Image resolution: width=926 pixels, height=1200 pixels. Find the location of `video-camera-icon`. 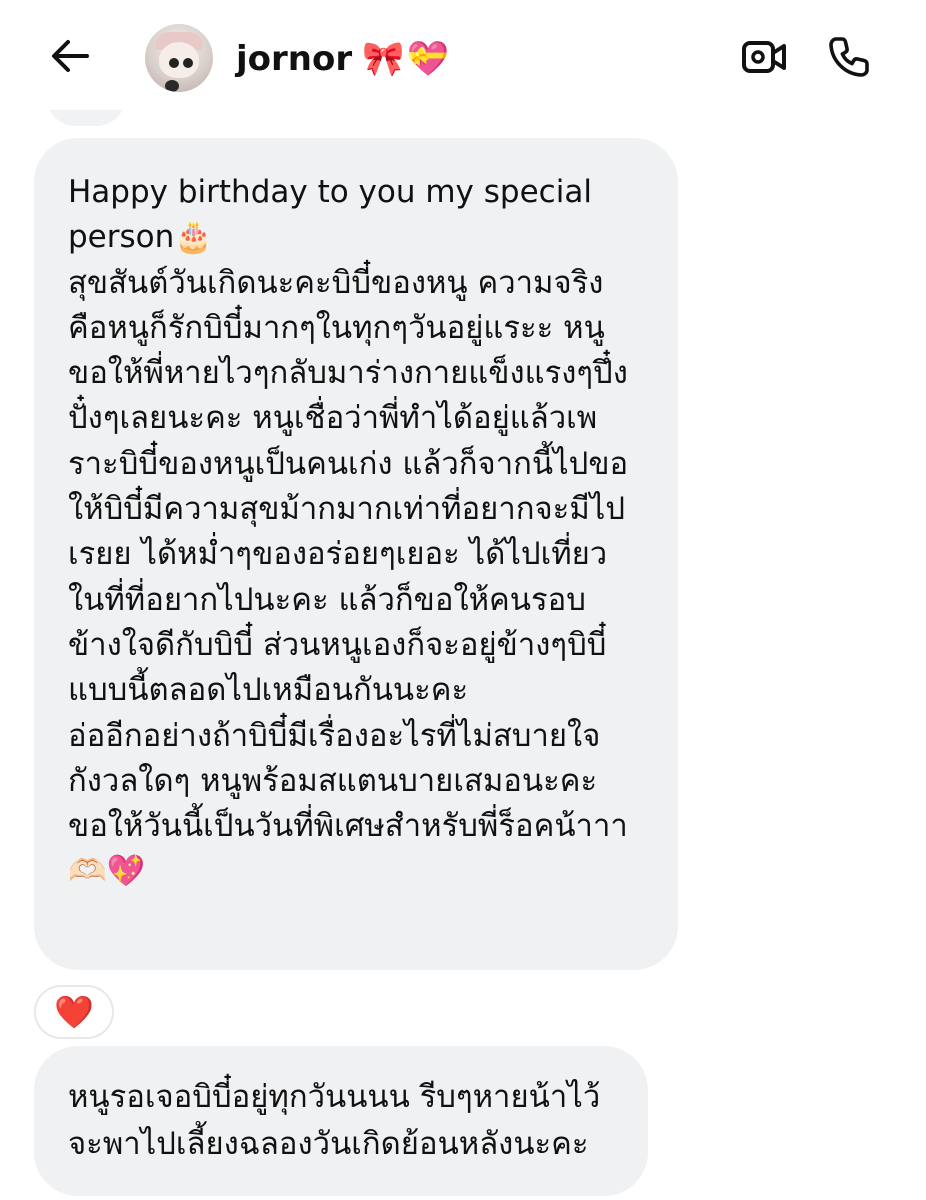

video-camera-icon is located at coordinates (764, 59).